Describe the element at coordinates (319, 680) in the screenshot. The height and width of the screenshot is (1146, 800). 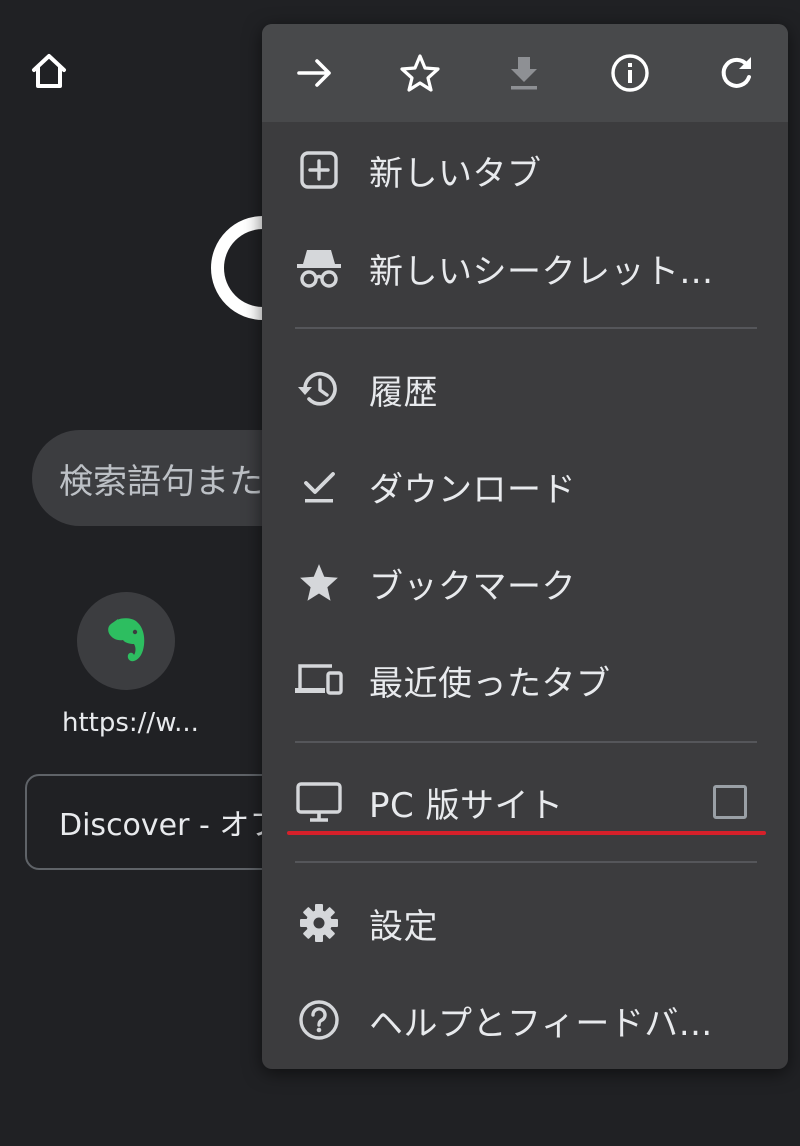
I see `recent-tabs-icon` at that location.